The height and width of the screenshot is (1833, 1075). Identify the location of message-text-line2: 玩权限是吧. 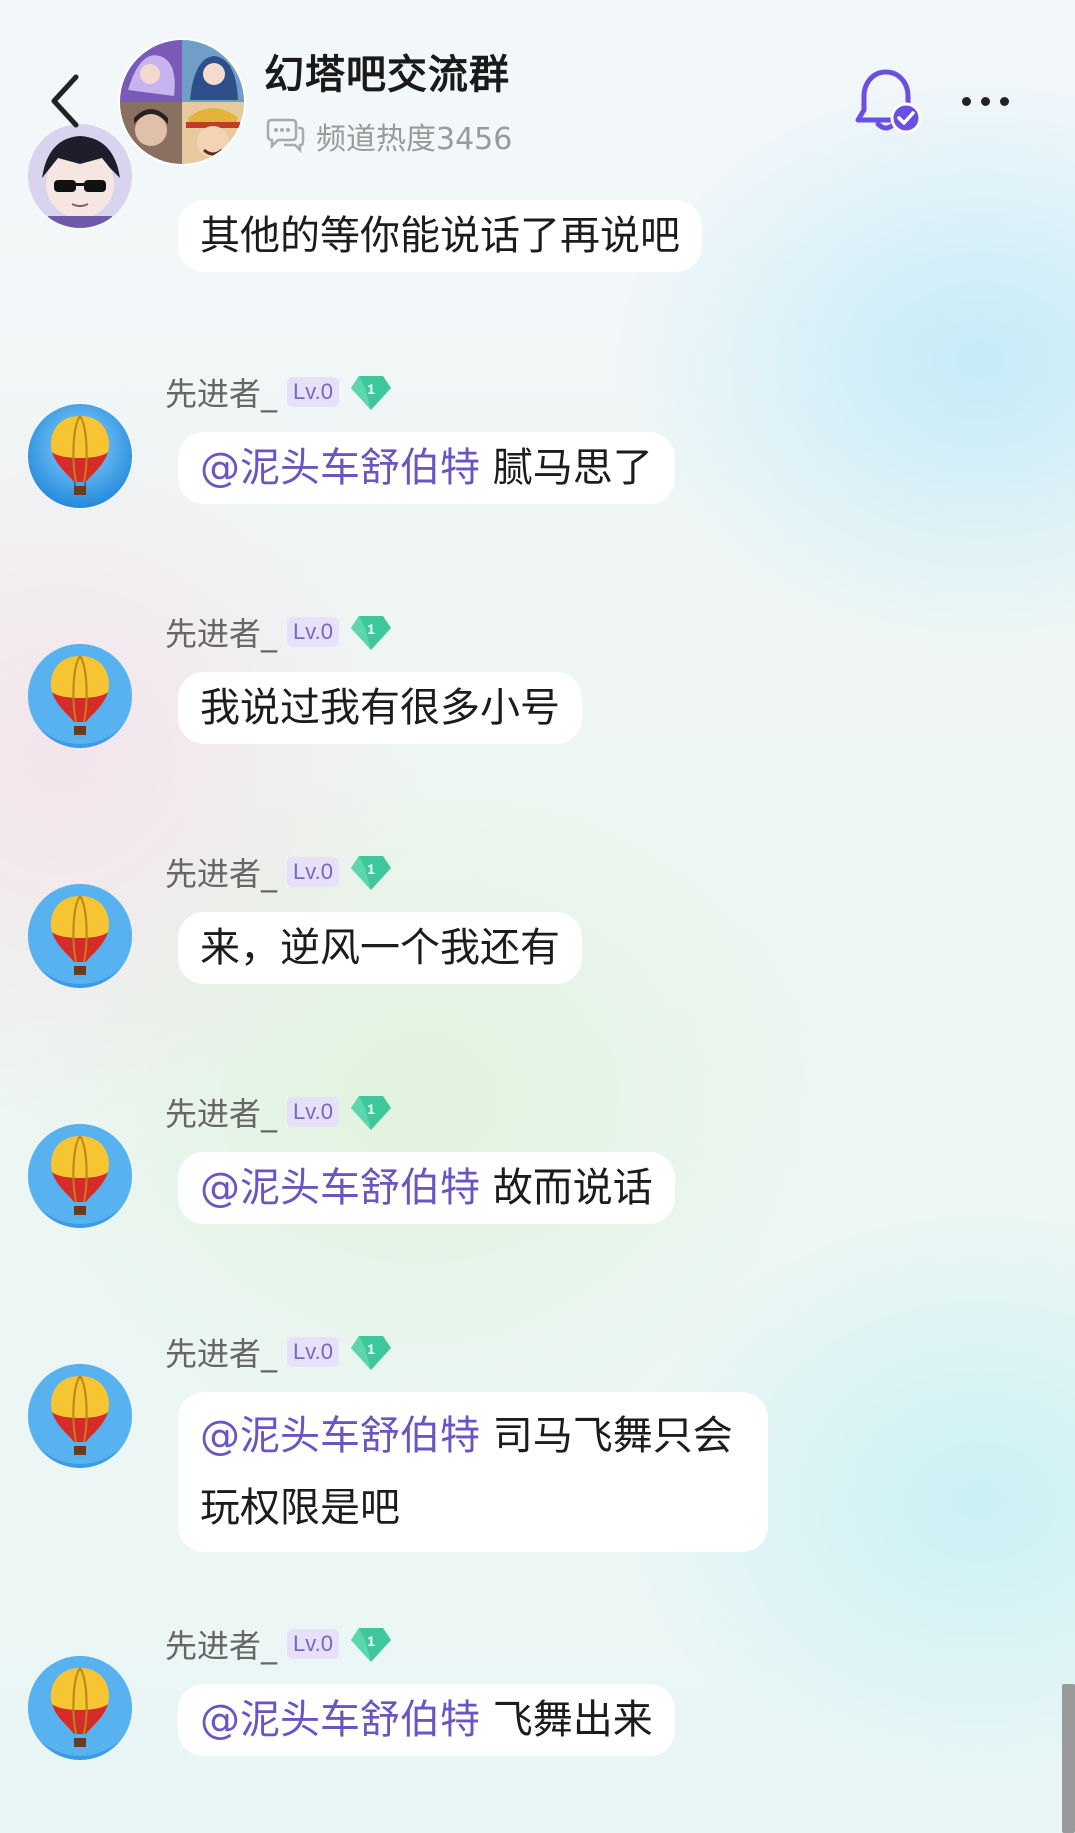
(300, 1508).